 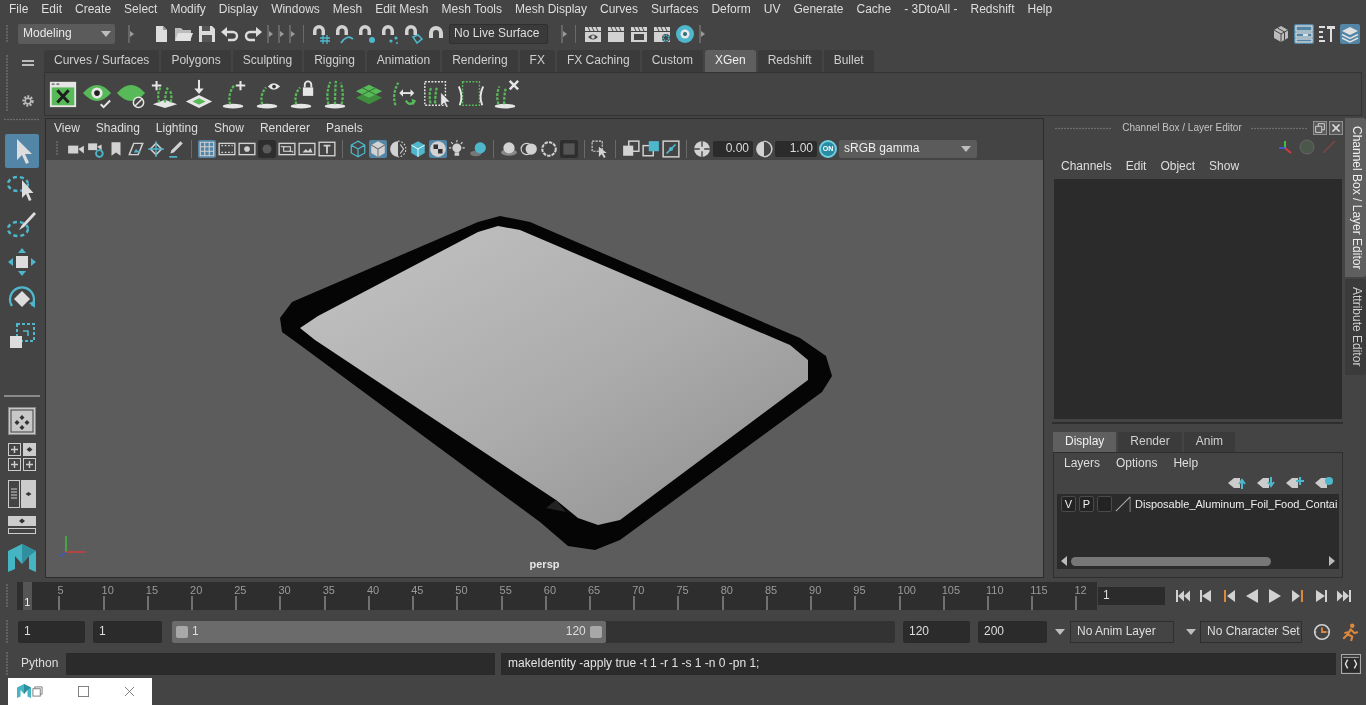 I want to click on slash-swatch-icon, so click(x=1123, y=504).